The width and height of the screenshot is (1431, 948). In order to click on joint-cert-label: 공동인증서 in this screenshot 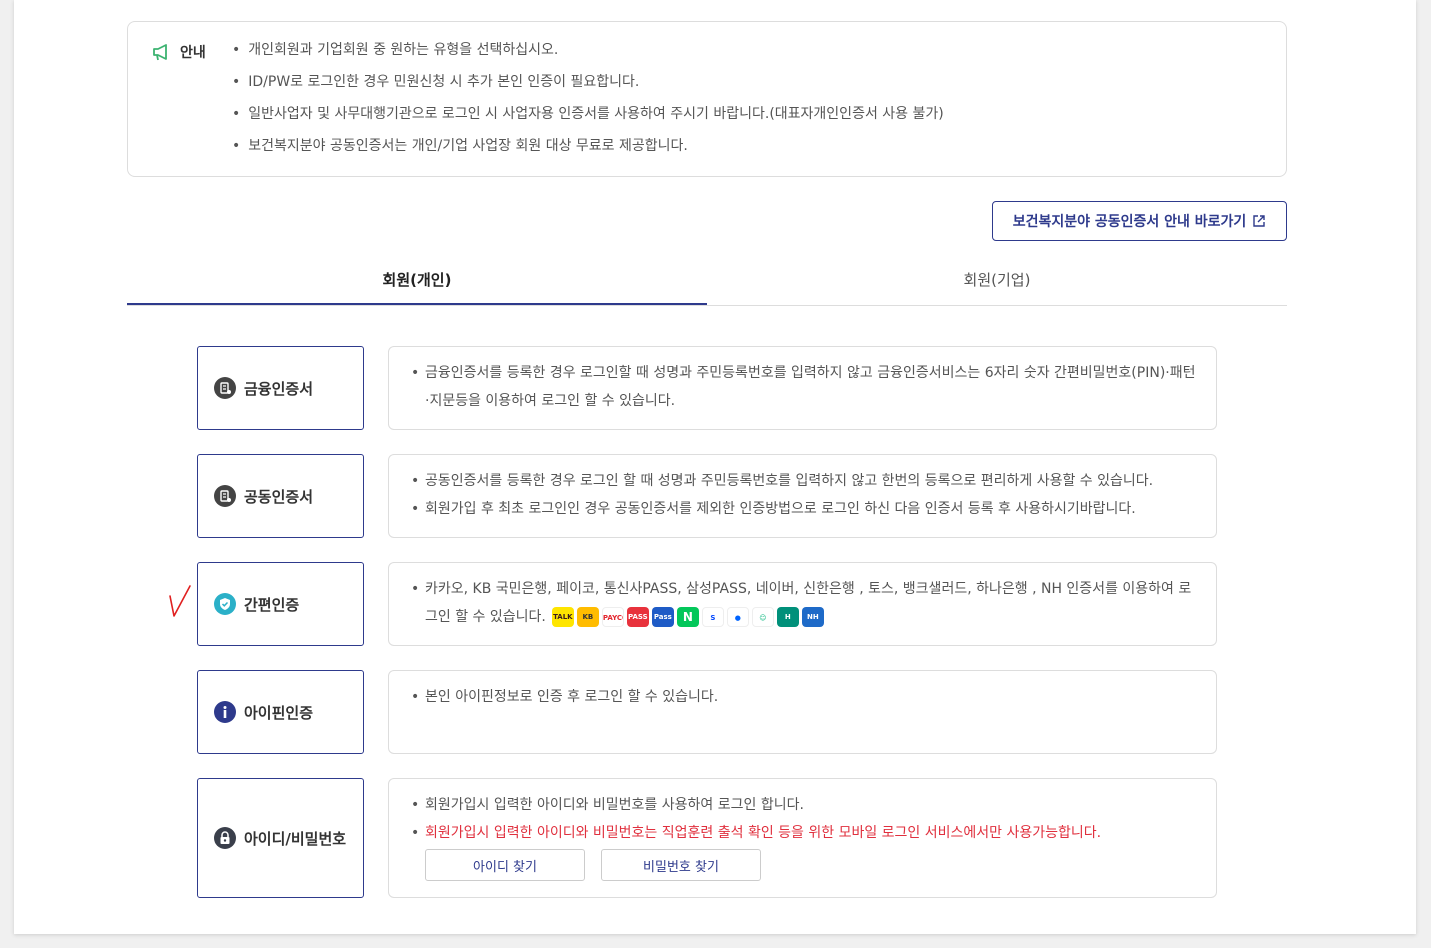, I will do `click(279, 496)`.